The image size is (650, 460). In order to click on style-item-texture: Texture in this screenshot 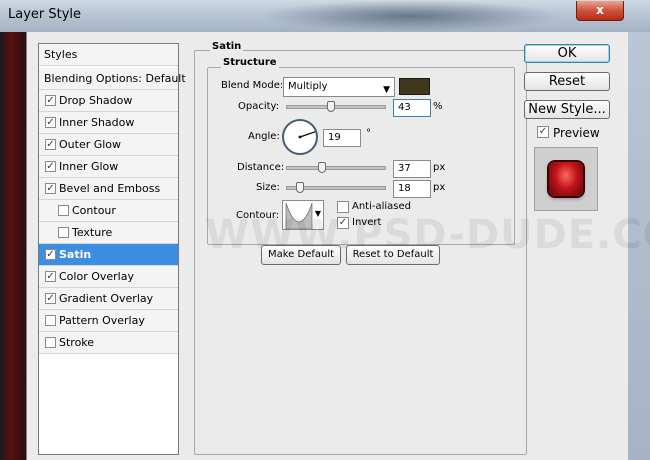, I will do `click(108, 233)`.